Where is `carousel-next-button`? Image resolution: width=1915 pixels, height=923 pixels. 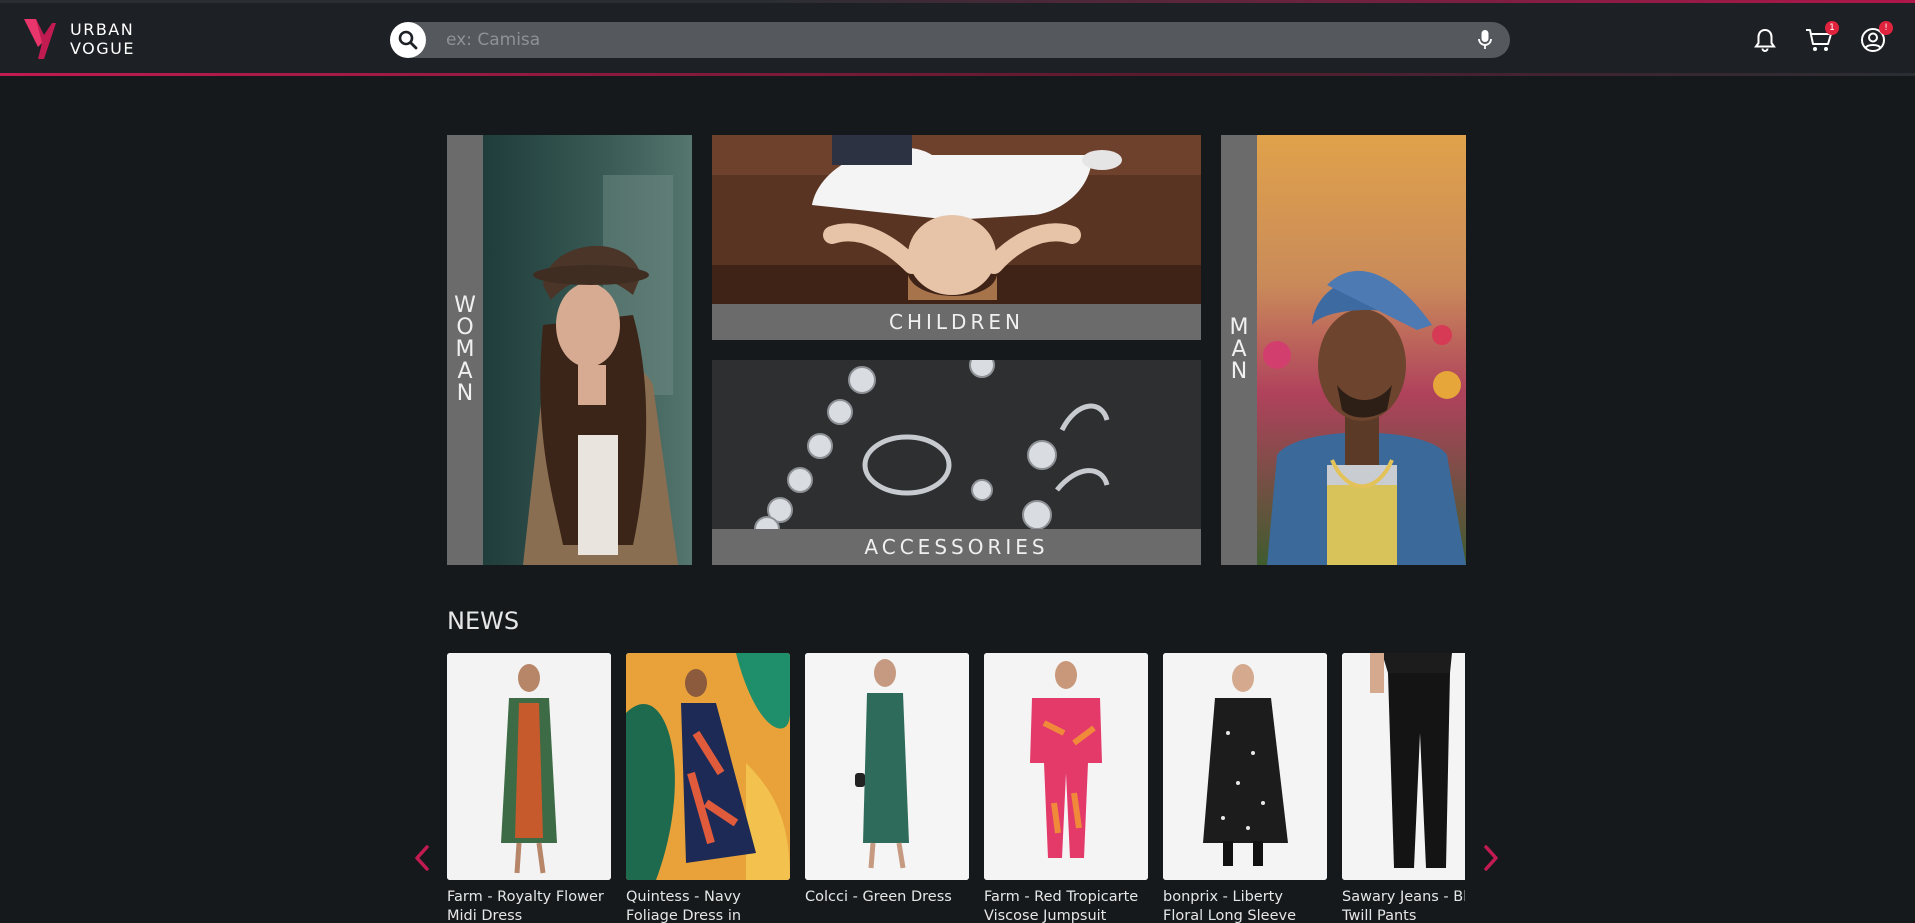
carousel-next-button is located at coordinates (1491, 858).